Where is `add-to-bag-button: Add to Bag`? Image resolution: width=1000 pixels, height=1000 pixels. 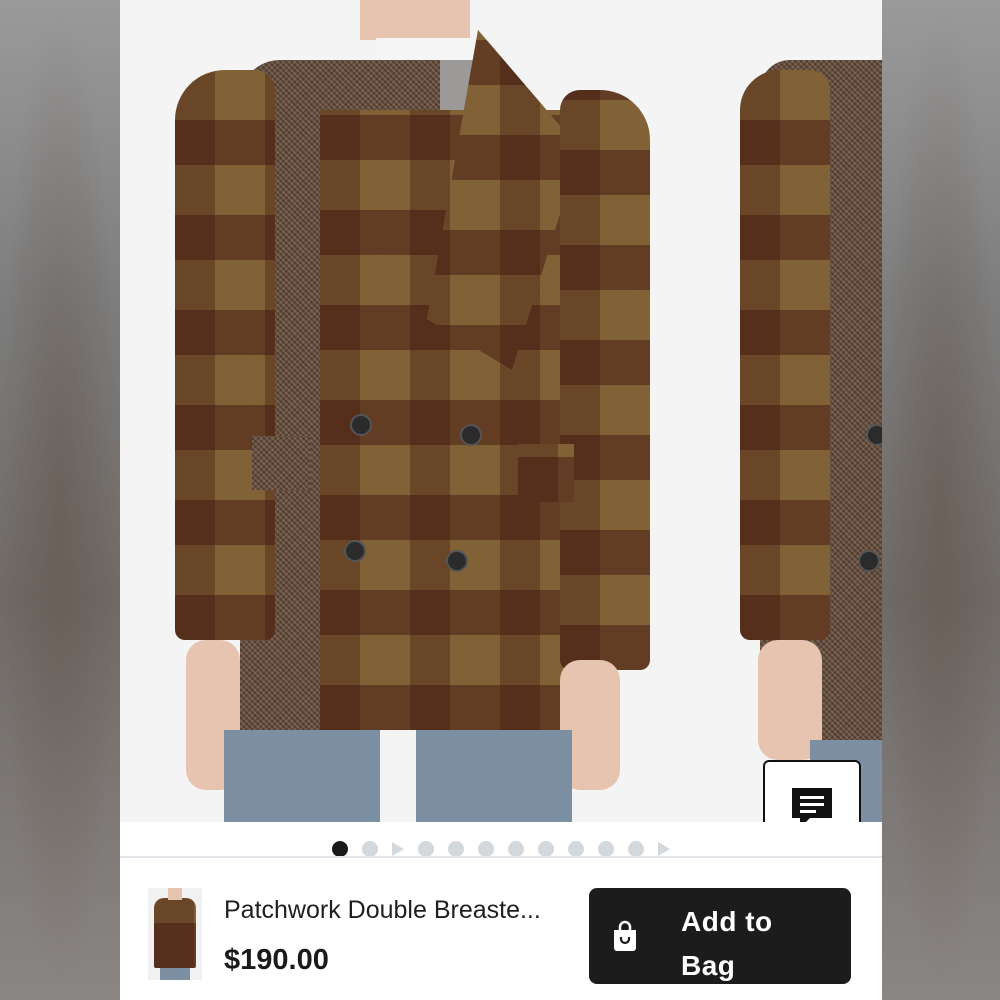
add-to-bag-button: Add to Bag is located at coordinates (720, 936).